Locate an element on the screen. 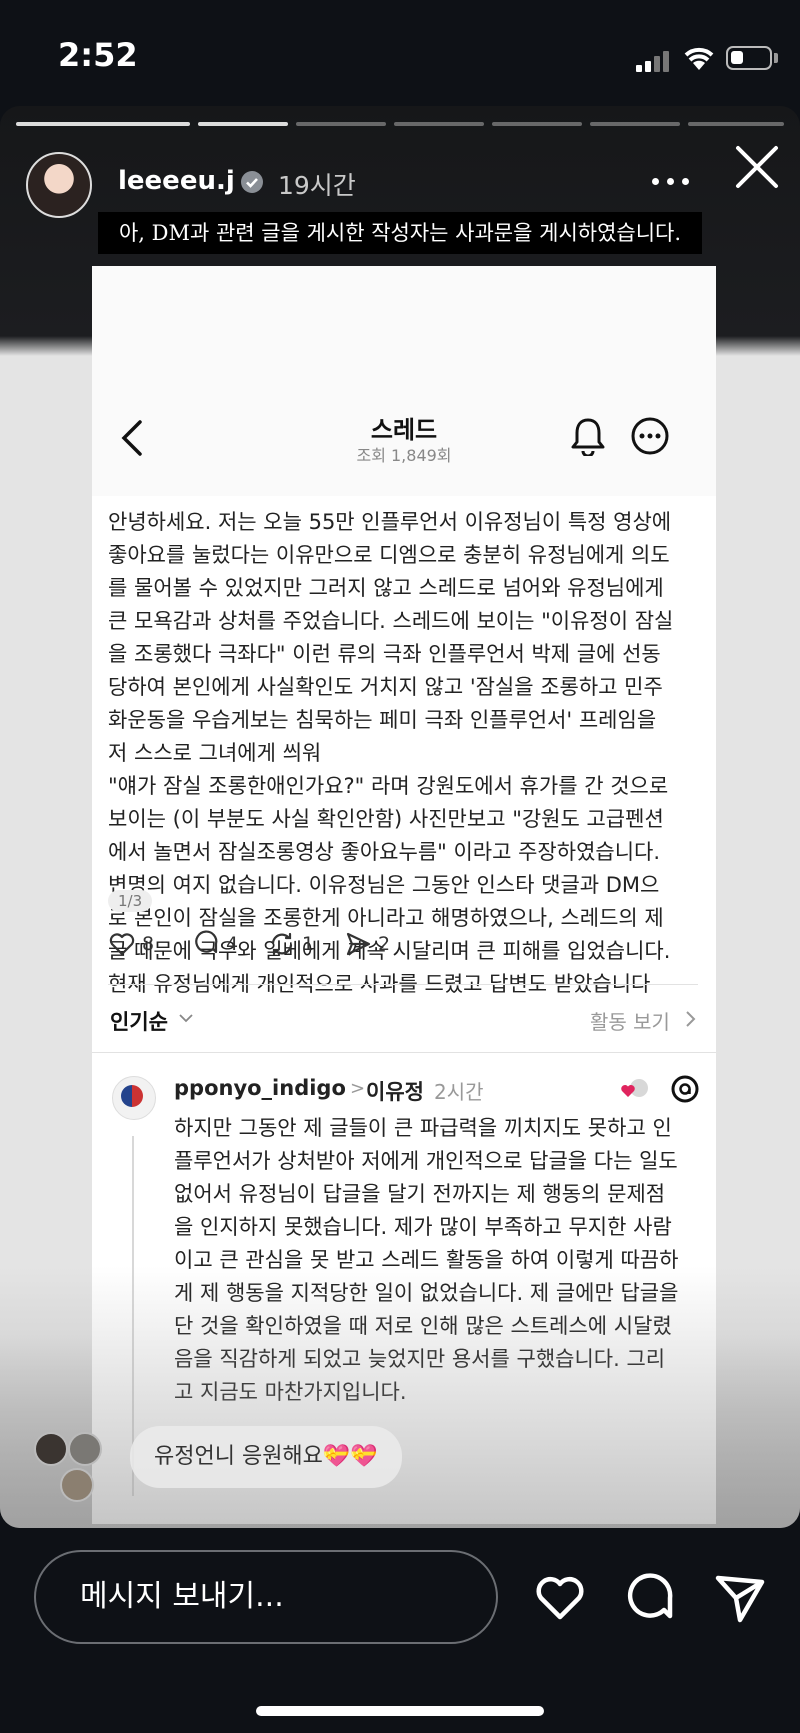 The width and height of the screenshot is (800, 1733). chevron-down-icon is located at coordinates (186, 1018).